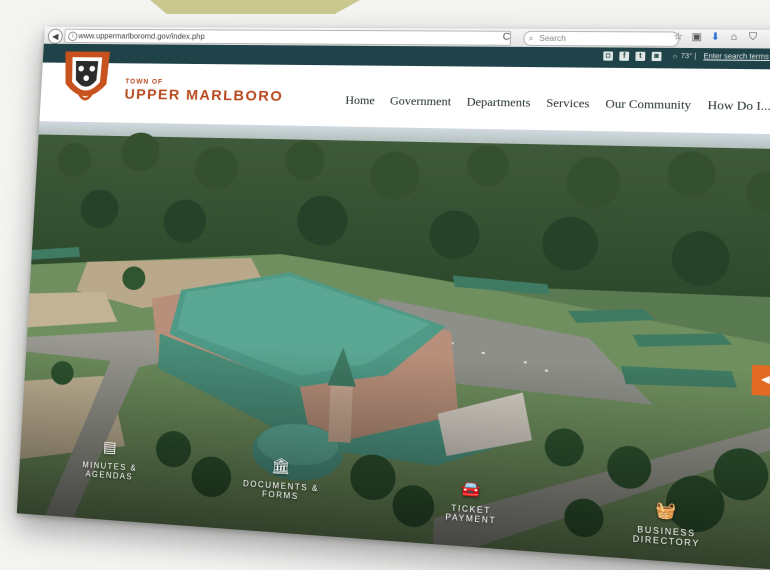 Image resolution: width=770 pixels, height=570 pixels. What do you see at coordinates (553, 38) in the screenshot?
I see `browser-search-placeholder: Search` at bounding box center [553, 38].